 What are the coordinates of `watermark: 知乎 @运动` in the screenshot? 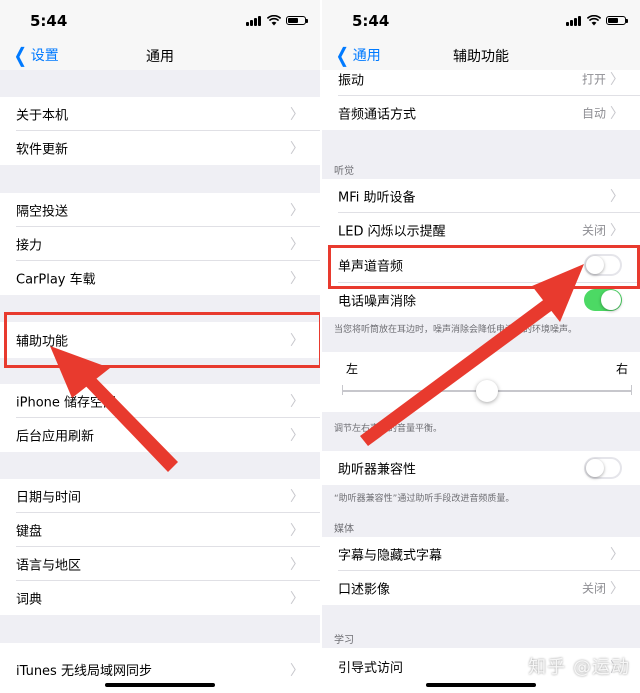 It's located at (579, 667).